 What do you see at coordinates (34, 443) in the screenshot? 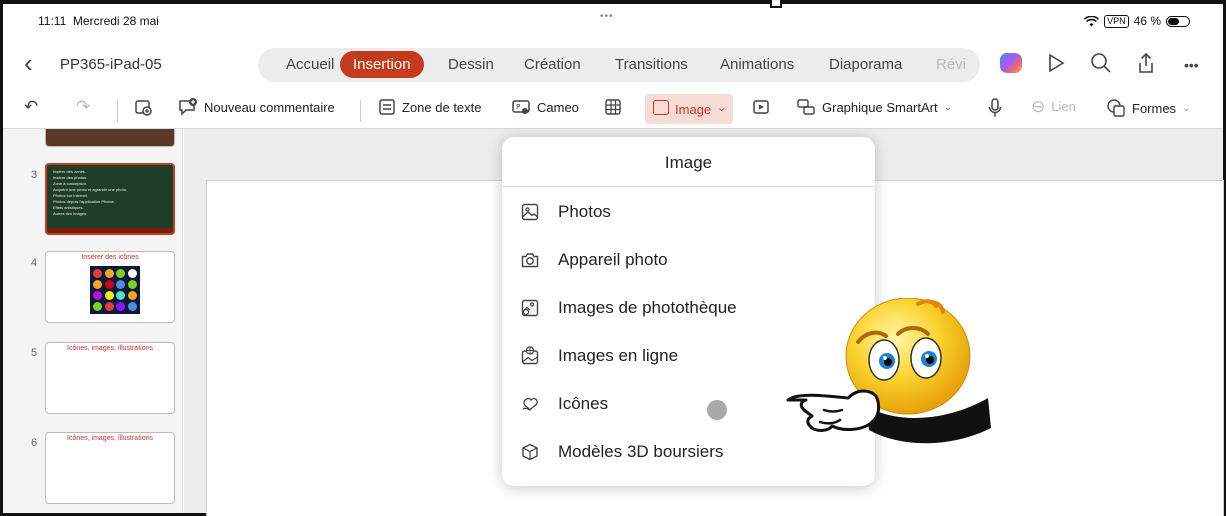
I see `slide-number: 6` at bounding box center [34, 443].